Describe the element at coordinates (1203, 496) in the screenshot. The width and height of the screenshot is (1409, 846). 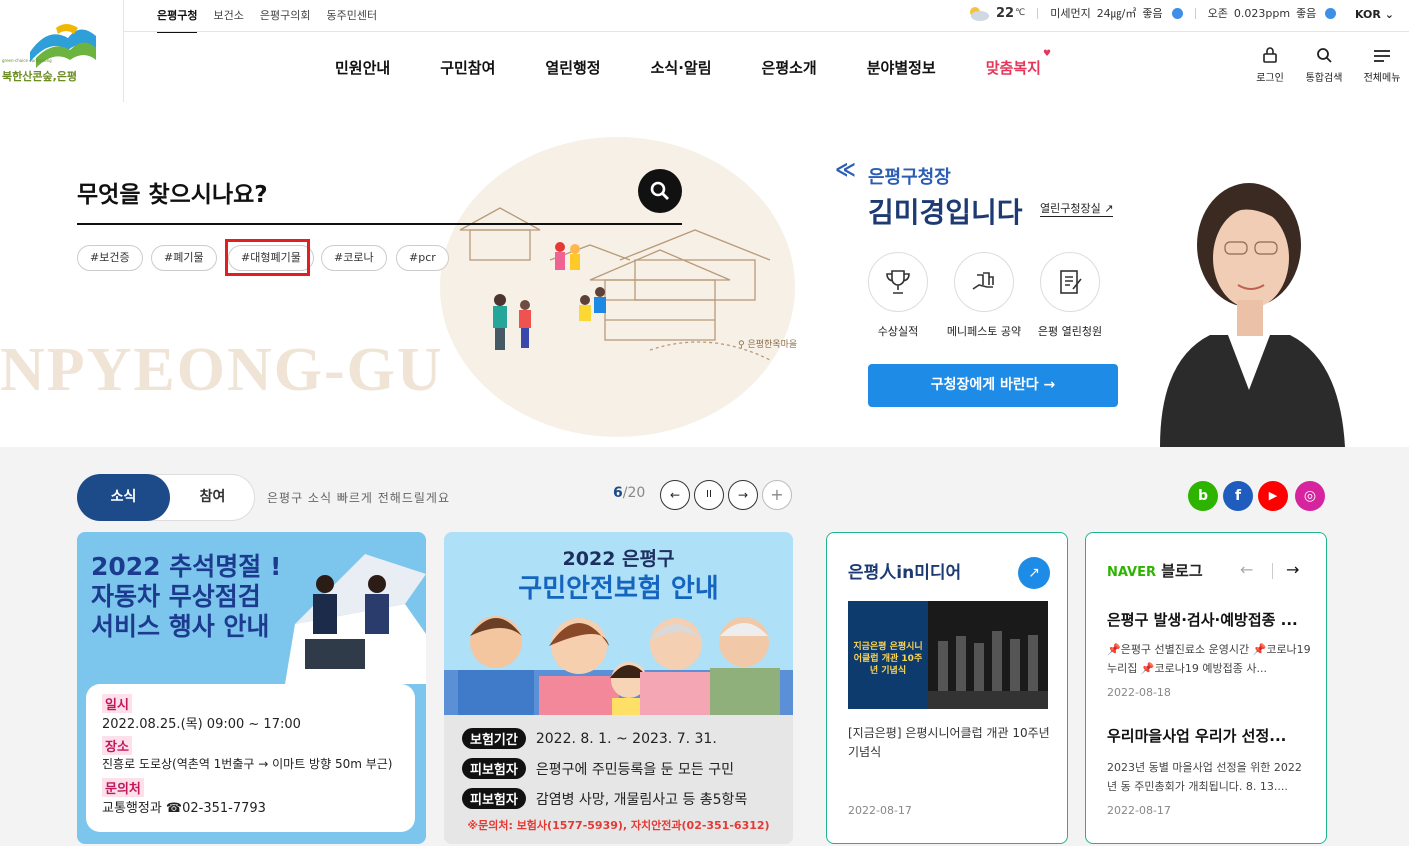
I see `naver-blog-link: b` at that location.